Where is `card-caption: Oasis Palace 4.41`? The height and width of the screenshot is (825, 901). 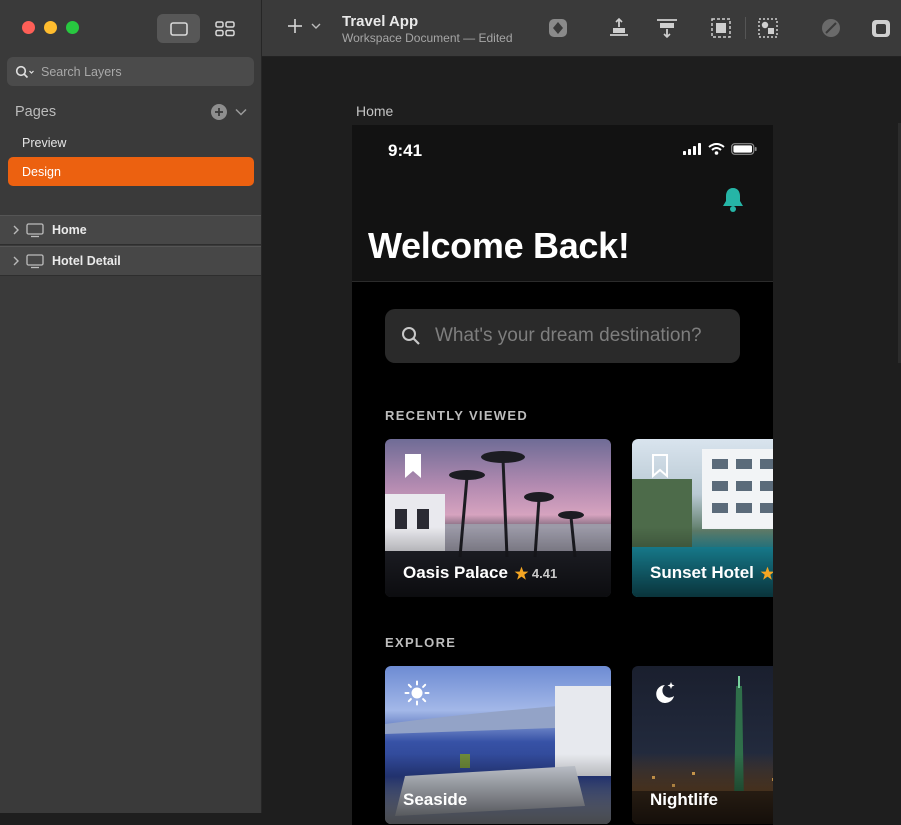
card-caption: Oasis Palace 4.41 is located at coordinates (480, 573).